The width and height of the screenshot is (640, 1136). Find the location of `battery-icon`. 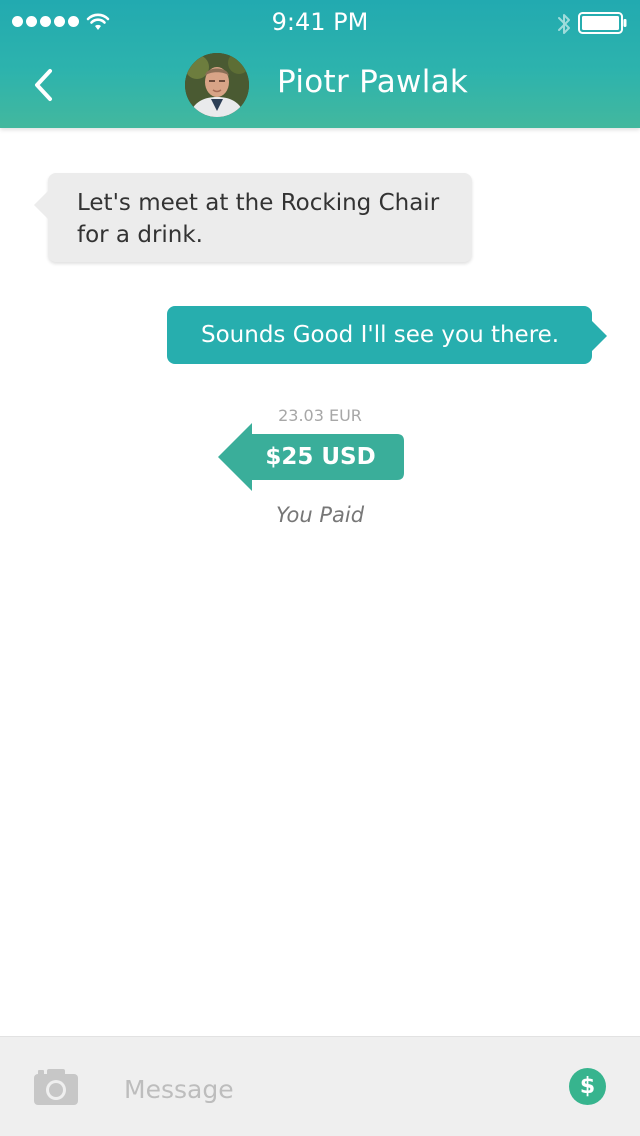

battery-icon is located at coordinates (602, 23).